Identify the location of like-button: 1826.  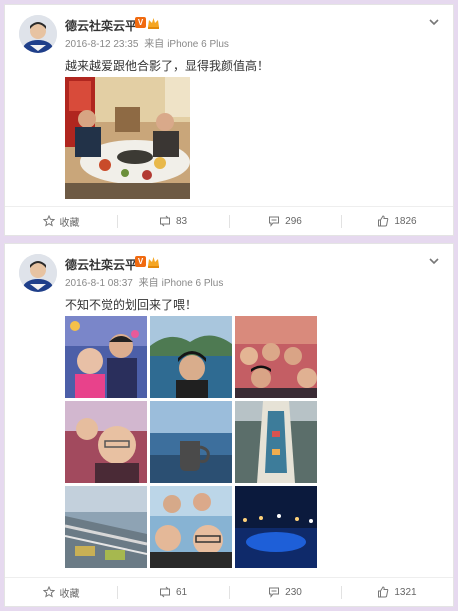
(397, 221).